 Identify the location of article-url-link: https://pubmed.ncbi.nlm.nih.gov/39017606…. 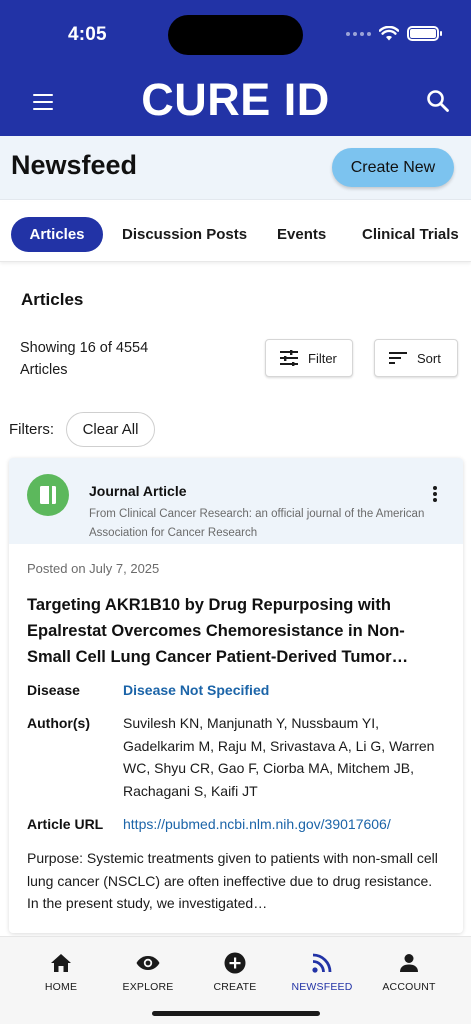
(257, 824).